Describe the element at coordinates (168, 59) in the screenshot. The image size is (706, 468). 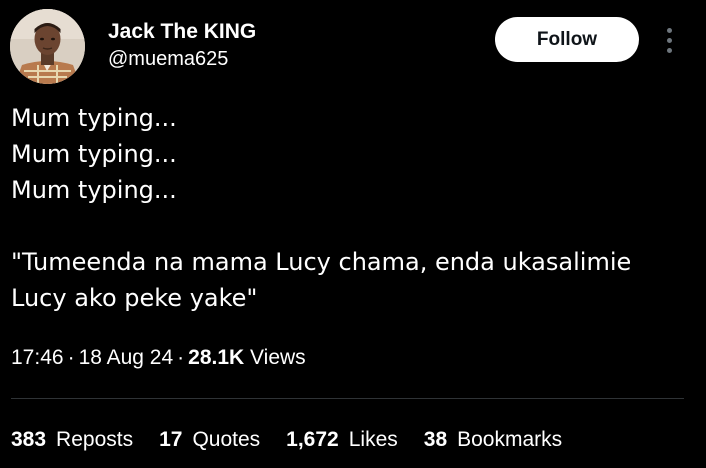
I see `author-handle: @muema625` at that location.